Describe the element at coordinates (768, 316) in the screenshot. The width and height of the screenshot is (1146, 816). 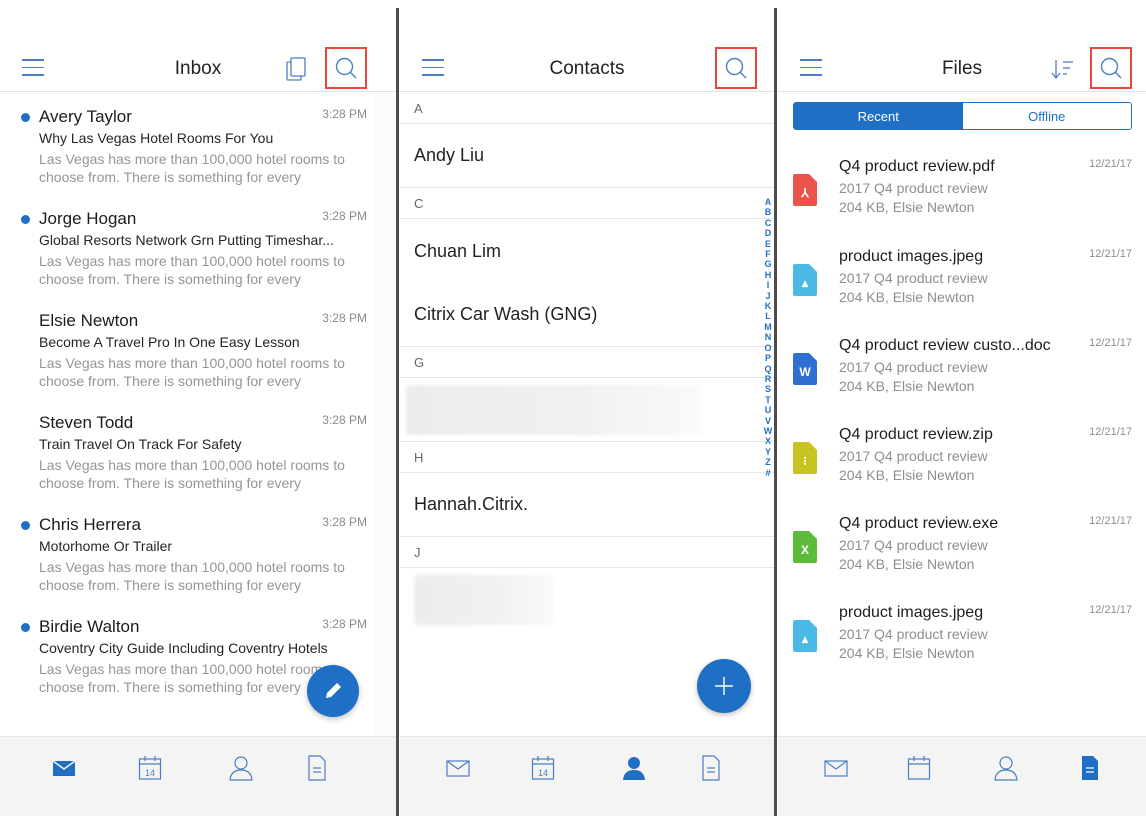
I see `index-letter: L` at that location.